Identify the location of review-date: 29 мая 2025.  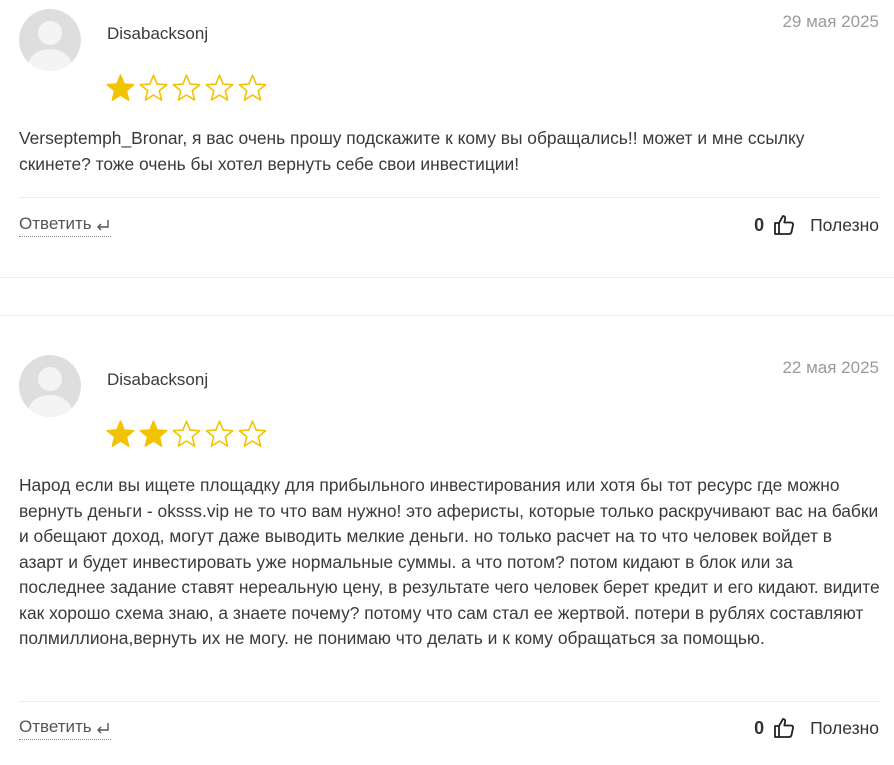
(830, 21).